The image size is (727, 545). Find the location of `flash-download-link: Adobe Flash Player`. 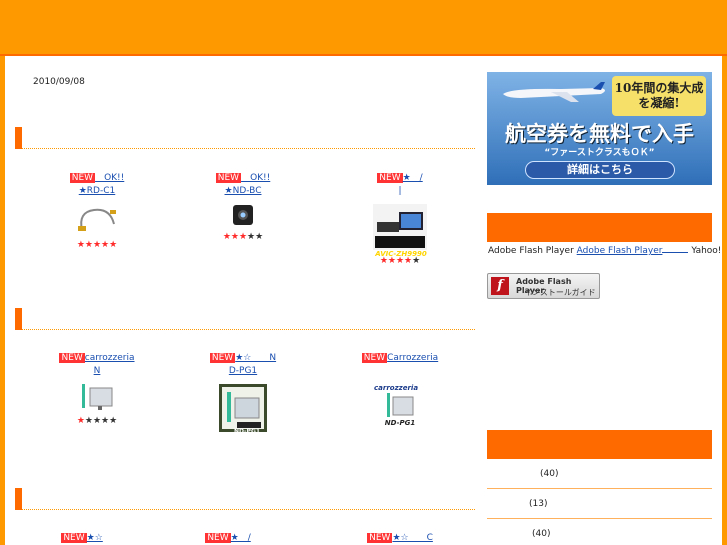

flash-download-link: Adobe Flash Player is located at coordinates (620, 251).